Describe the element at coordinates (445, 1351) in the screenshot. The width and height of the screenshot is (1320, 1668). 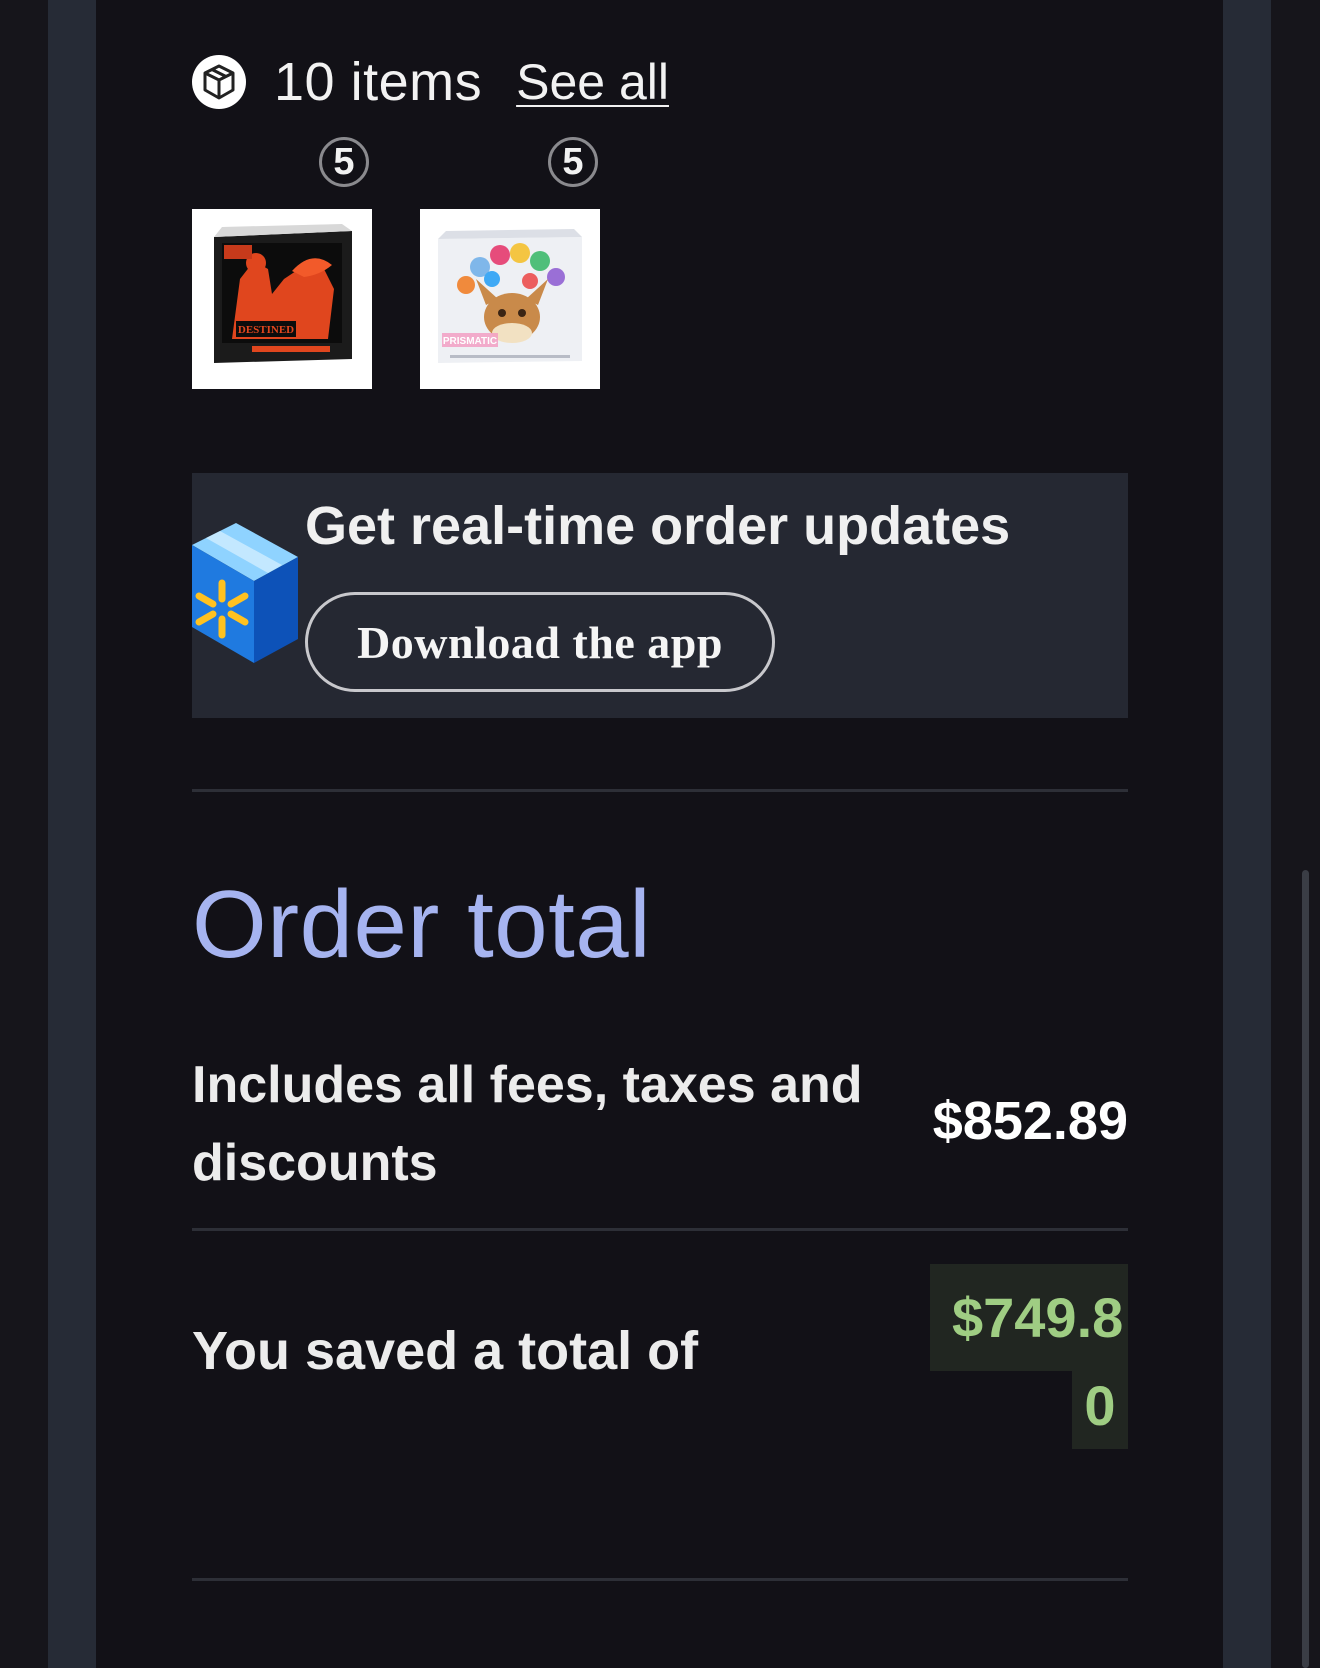
I see `savings-label: You saved a total of` at that location.